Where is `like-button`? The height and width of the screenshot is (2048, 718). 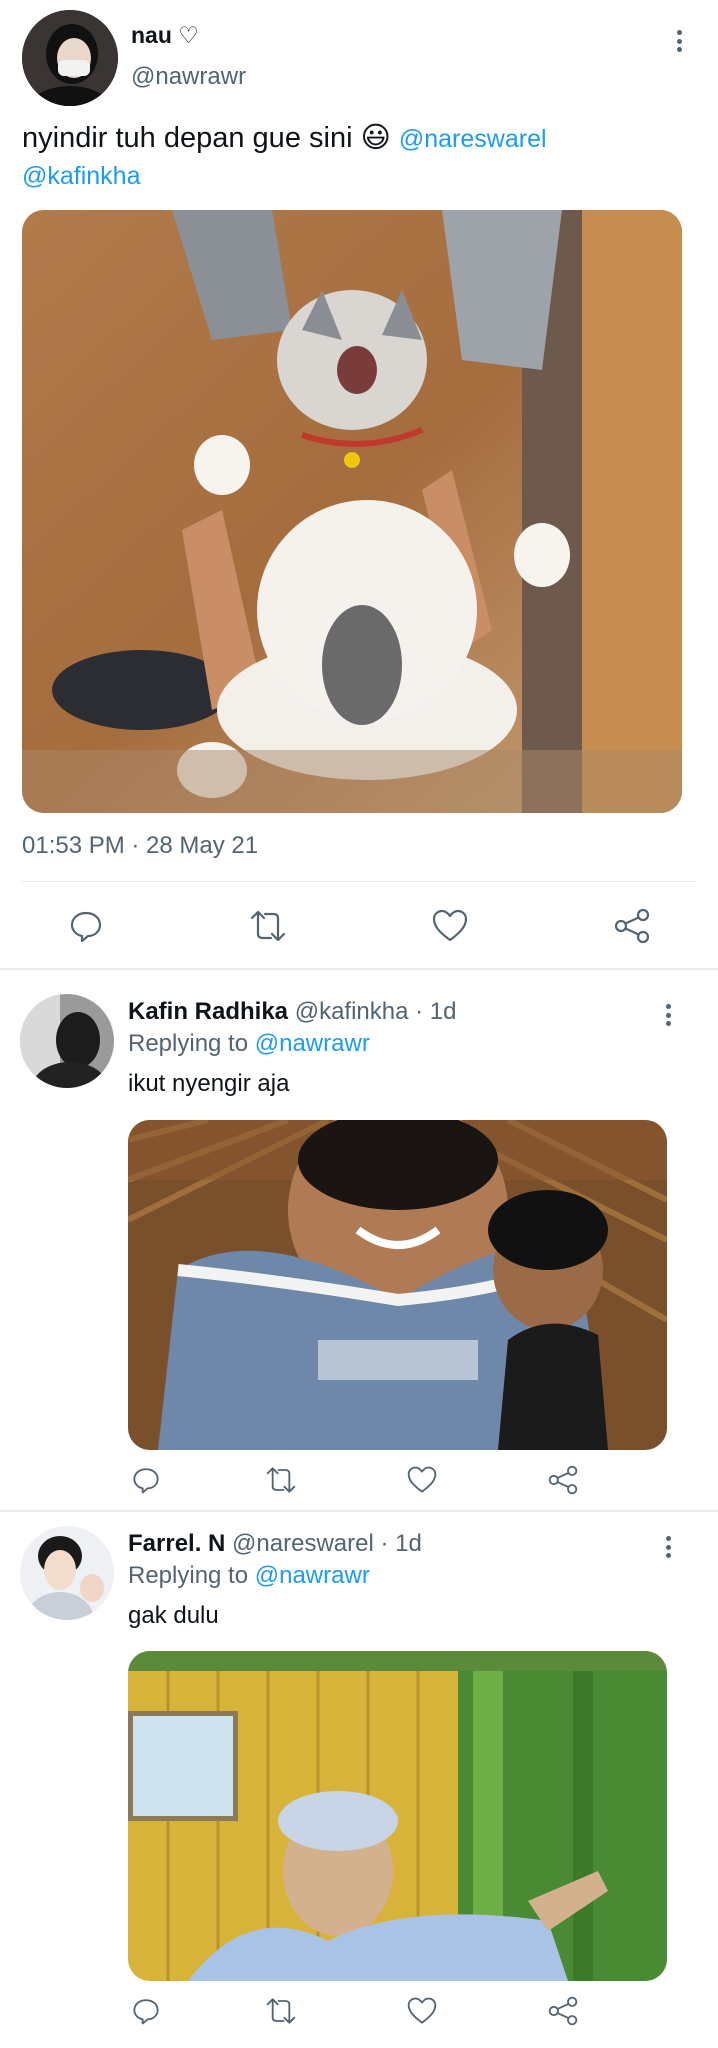 like-button is located at coordinates (450, 926).